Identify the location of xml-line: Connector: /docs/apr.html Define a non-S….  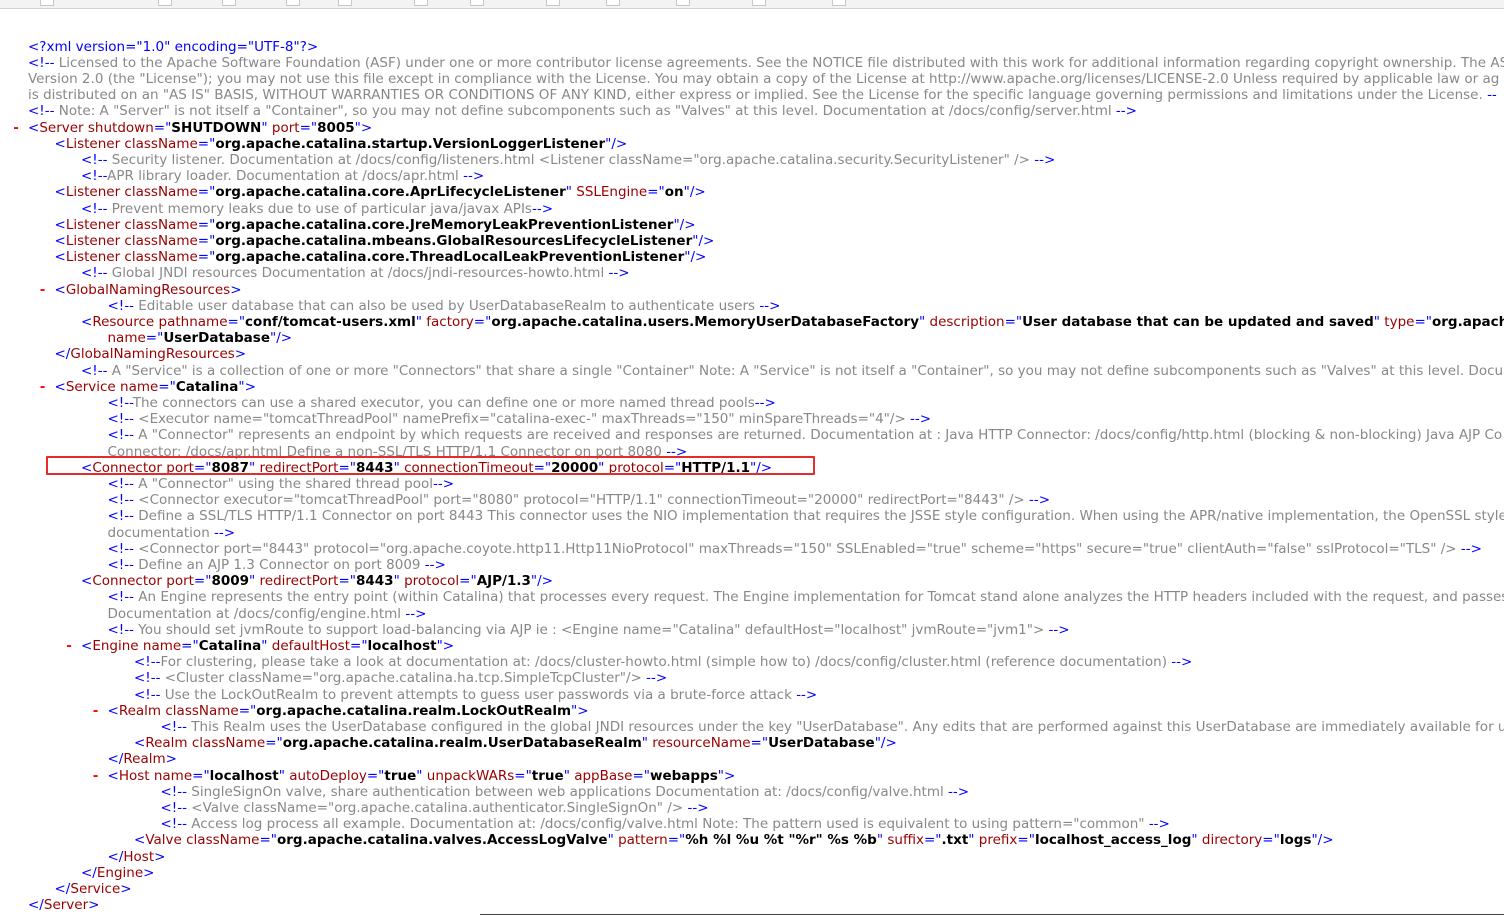
(398, 452).